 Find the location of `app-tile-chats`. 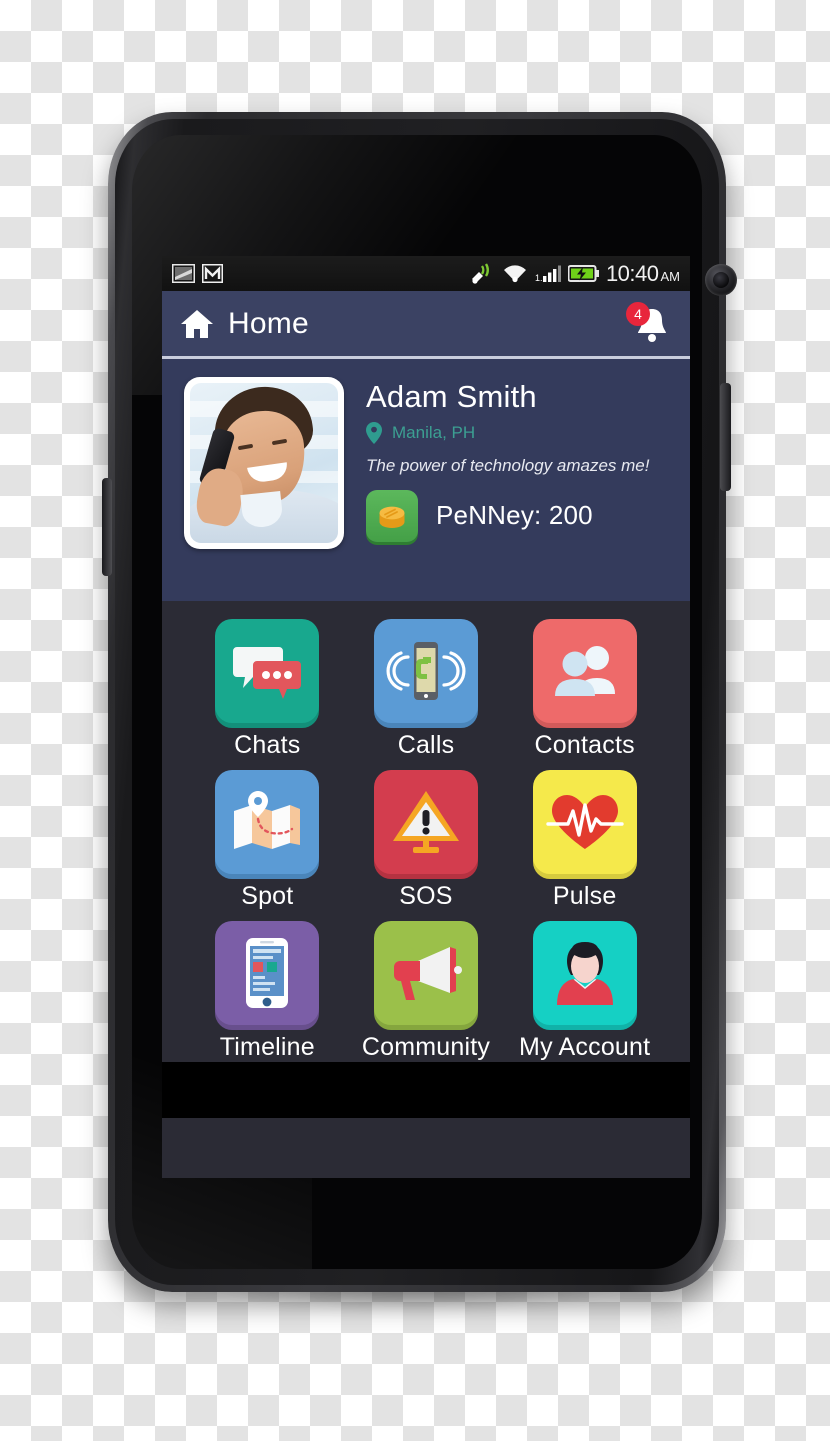

app-tile-chats is located at coordinates (267, 671).